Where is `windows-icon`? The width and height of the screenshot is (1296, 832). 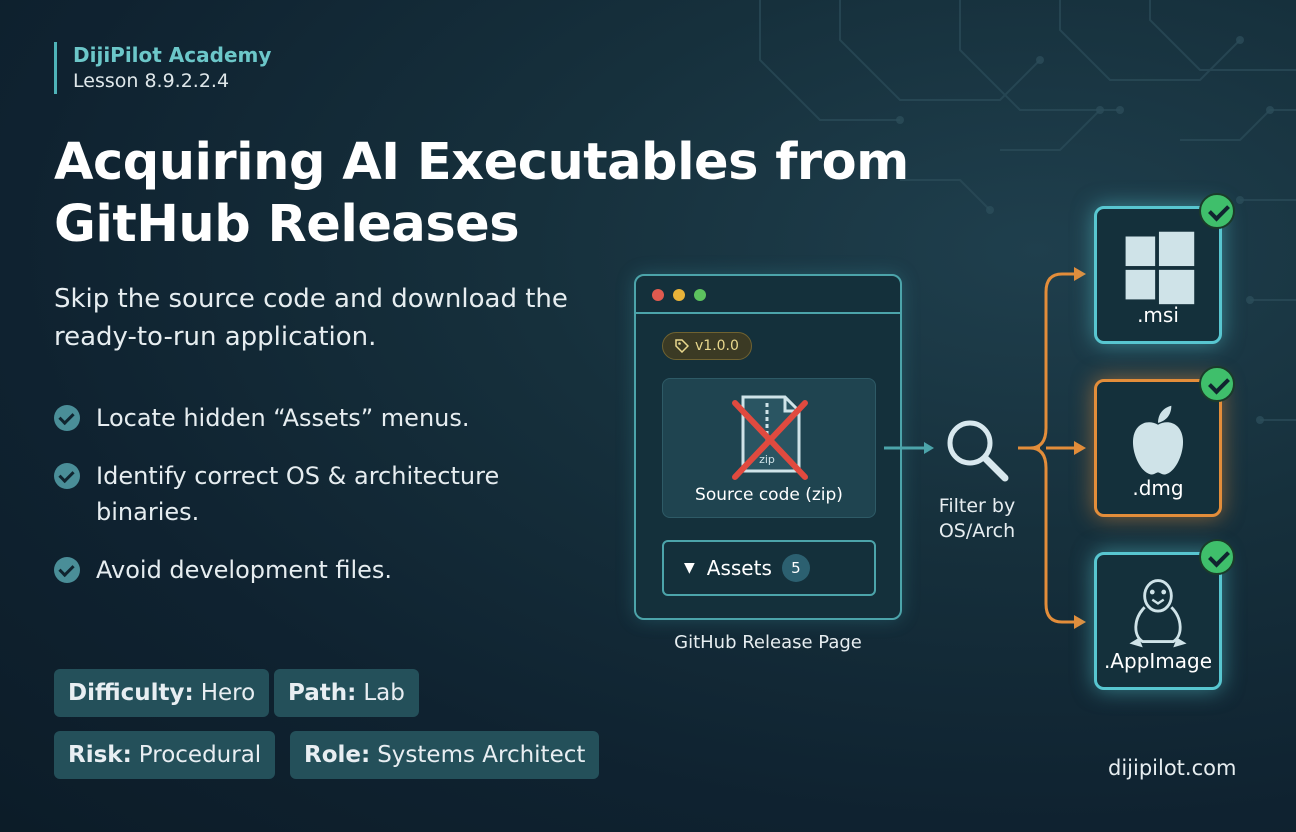 windows-icon is located at coordinates (1160, 268).